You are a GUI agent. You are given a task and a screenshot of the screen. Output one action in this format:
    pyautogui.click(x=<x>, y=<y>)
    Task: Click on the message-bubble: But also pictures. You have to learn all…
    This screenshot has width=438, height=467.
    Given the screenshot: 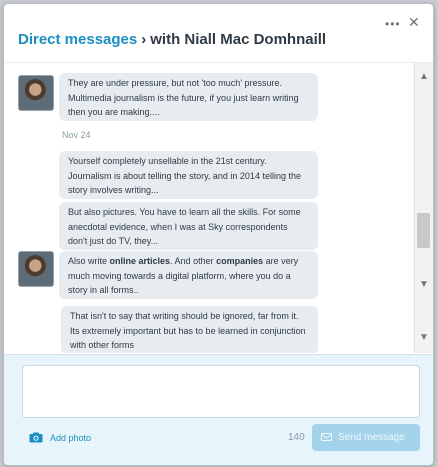 What is the action you would take?
    pyautogui.click(x=188, y=226)
    